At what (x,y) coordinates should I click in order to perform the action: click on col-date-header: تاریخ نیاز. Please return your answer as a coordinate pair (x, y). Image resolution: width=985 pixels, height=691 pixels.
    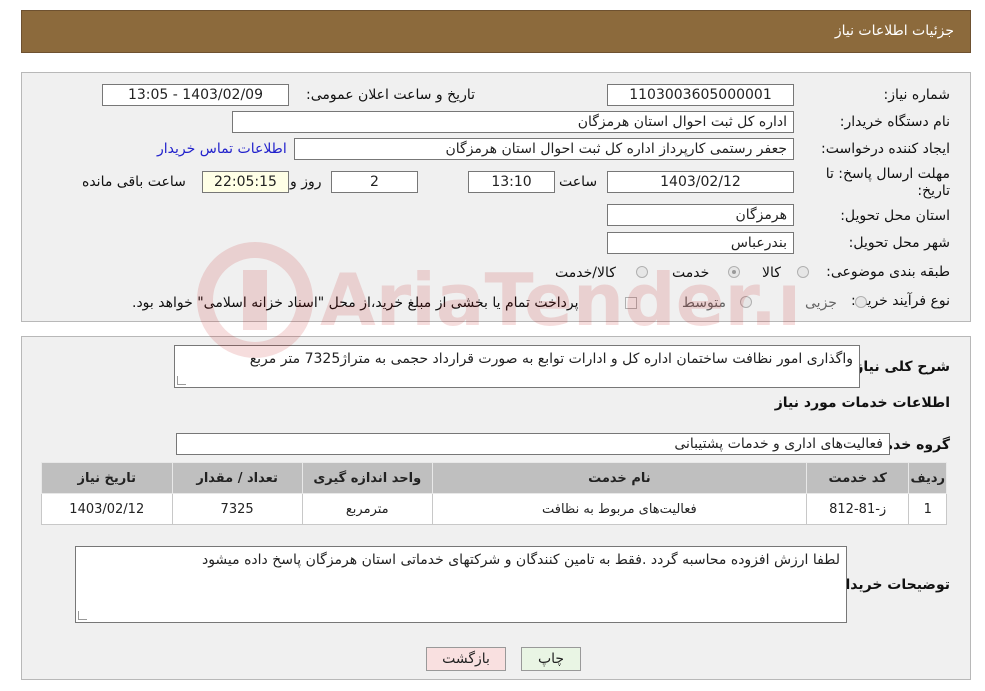
    Looking at the image, I should click on (107, 478).